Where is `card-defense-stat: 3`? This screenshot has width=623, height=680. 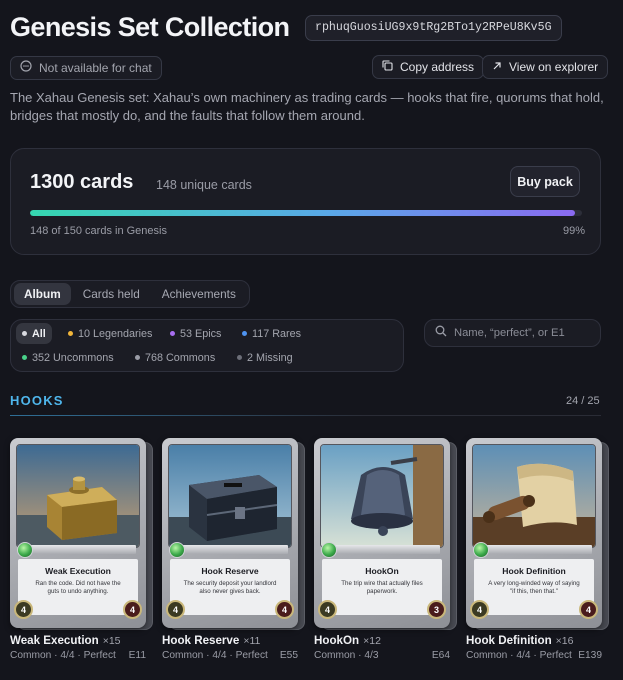
card-defense-stat: 3 is located at coordinates (436, 609).